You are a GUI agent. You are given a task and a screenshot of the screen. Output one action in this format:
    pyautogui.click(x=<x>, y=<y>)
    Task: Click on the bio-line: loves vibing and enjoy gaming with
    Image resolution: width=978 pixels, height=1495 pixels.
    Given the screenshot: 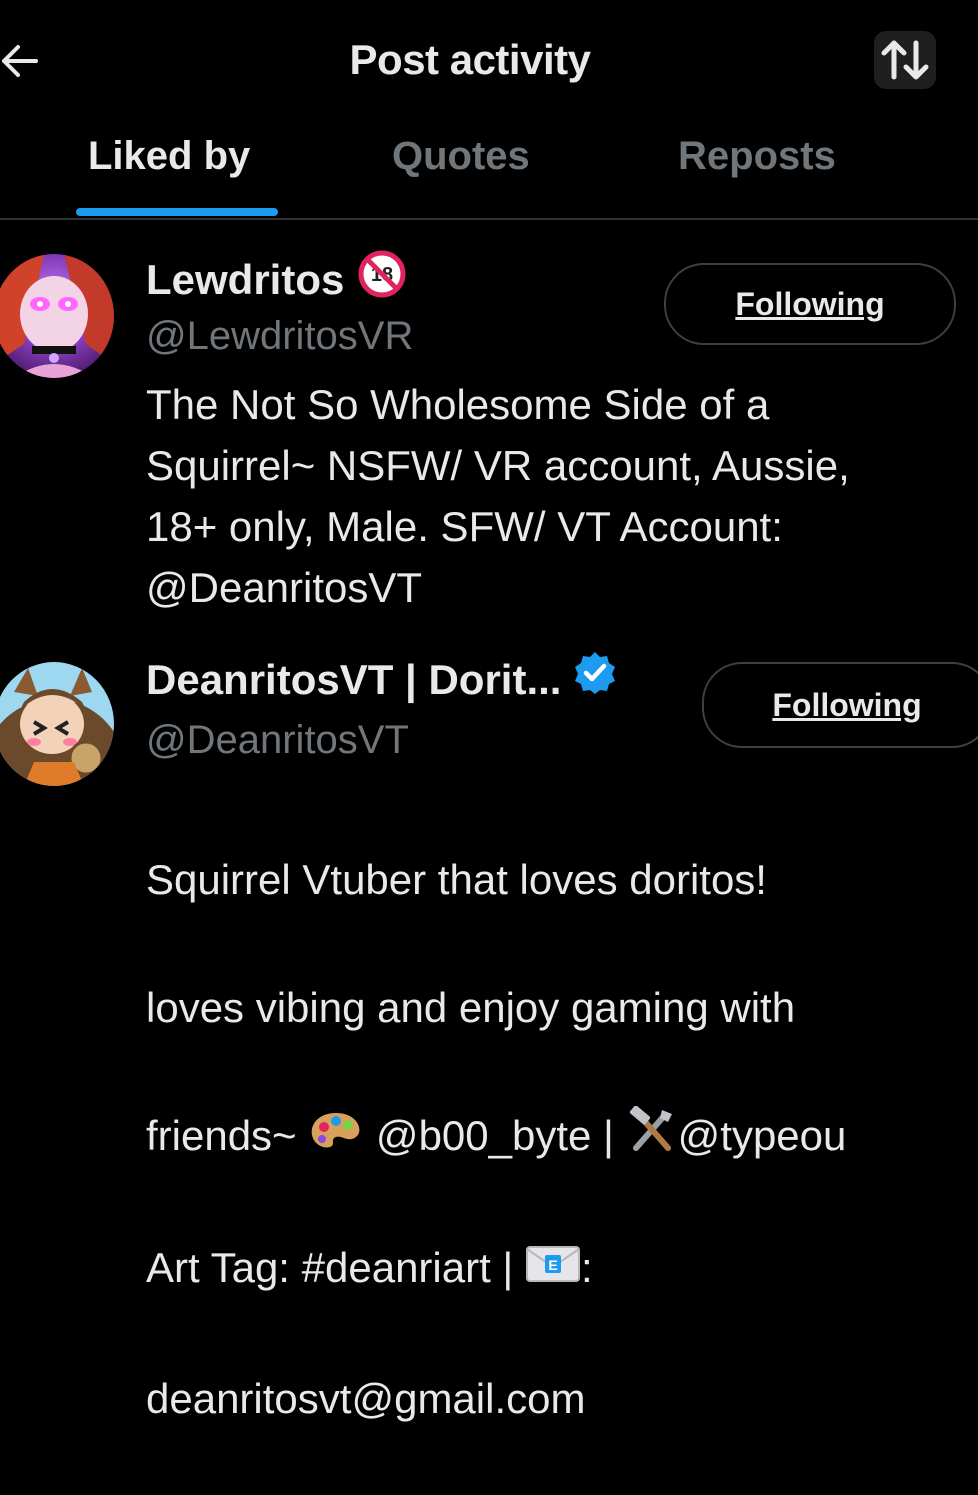 What is the action you would take?
    pyautogui.click(x=471, y=1007)
    